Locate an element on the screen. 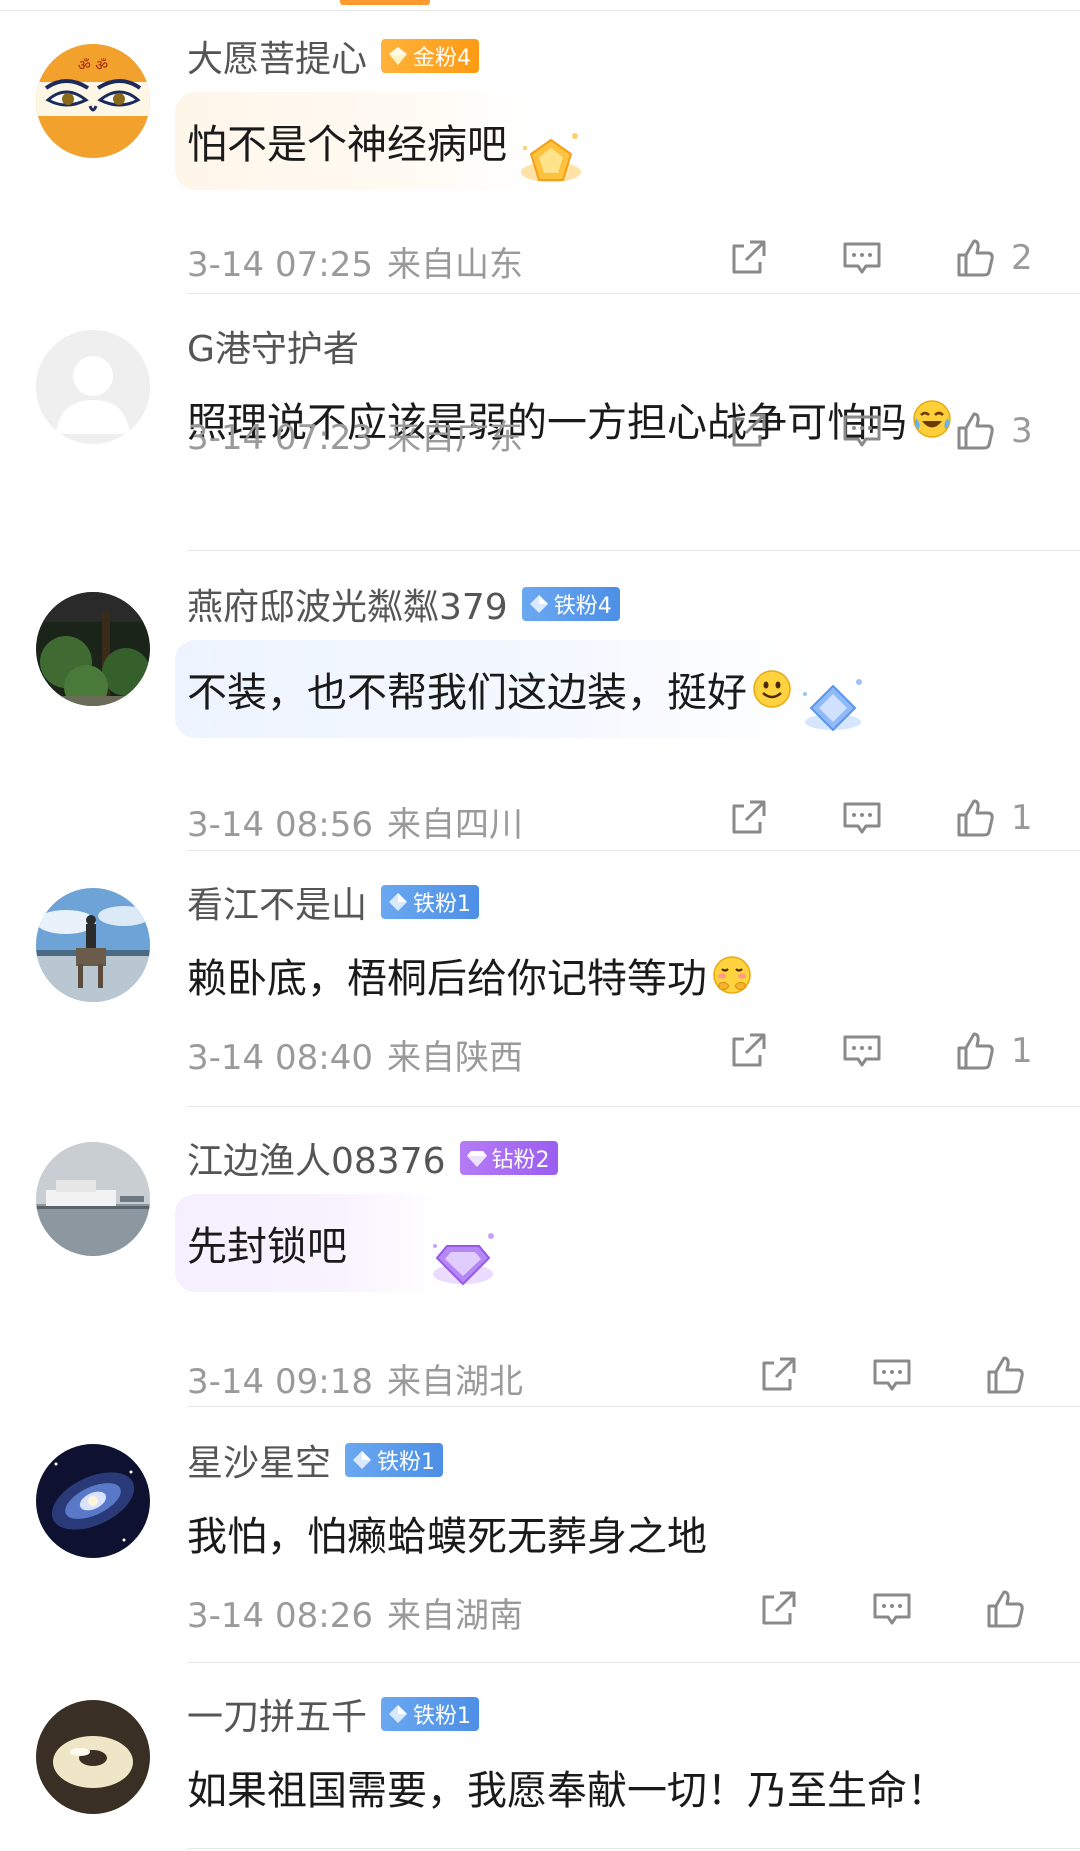 The image size is (1080, 1851). blush-hands-emoji-icon is located at coordinates (732, 975).